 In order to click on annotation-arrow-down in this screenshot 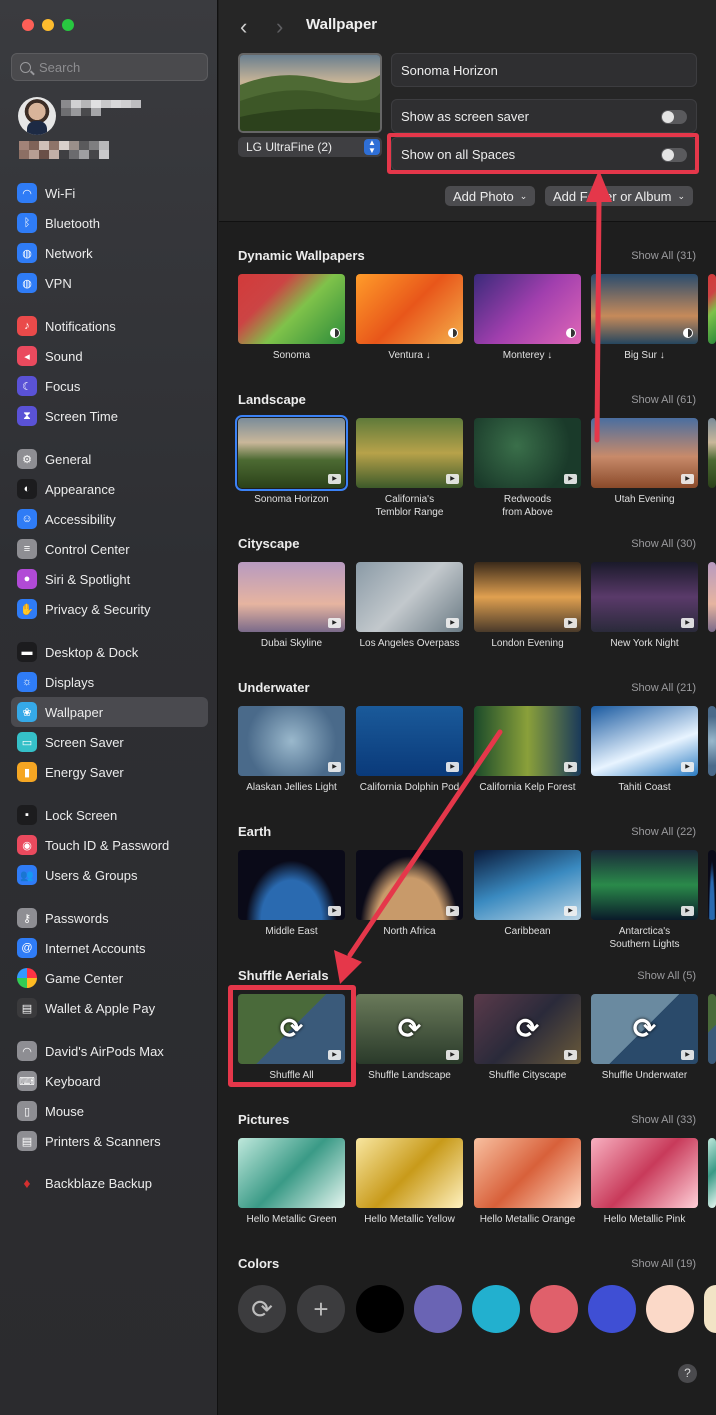, I will do `click(425, 843)`.